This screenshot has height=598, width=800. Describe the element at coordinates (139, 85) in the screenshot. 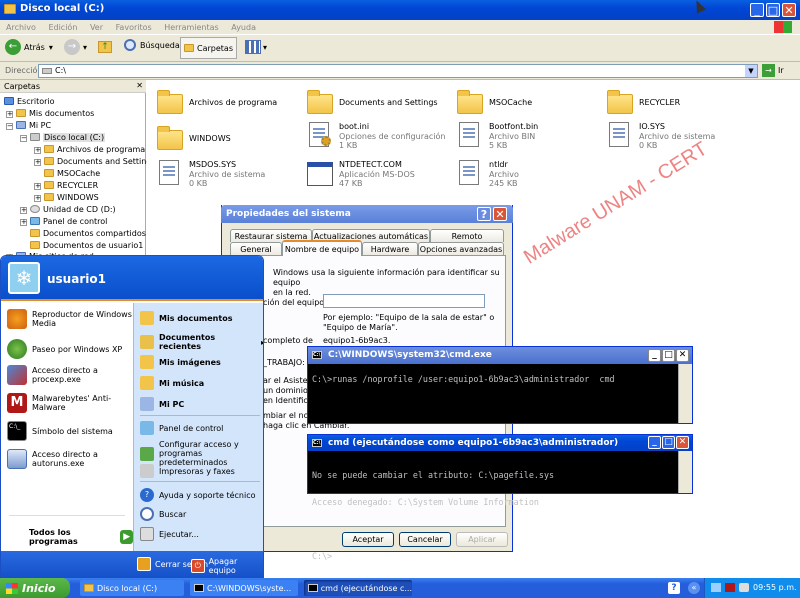

I see `close-icon: ✕` at that location.